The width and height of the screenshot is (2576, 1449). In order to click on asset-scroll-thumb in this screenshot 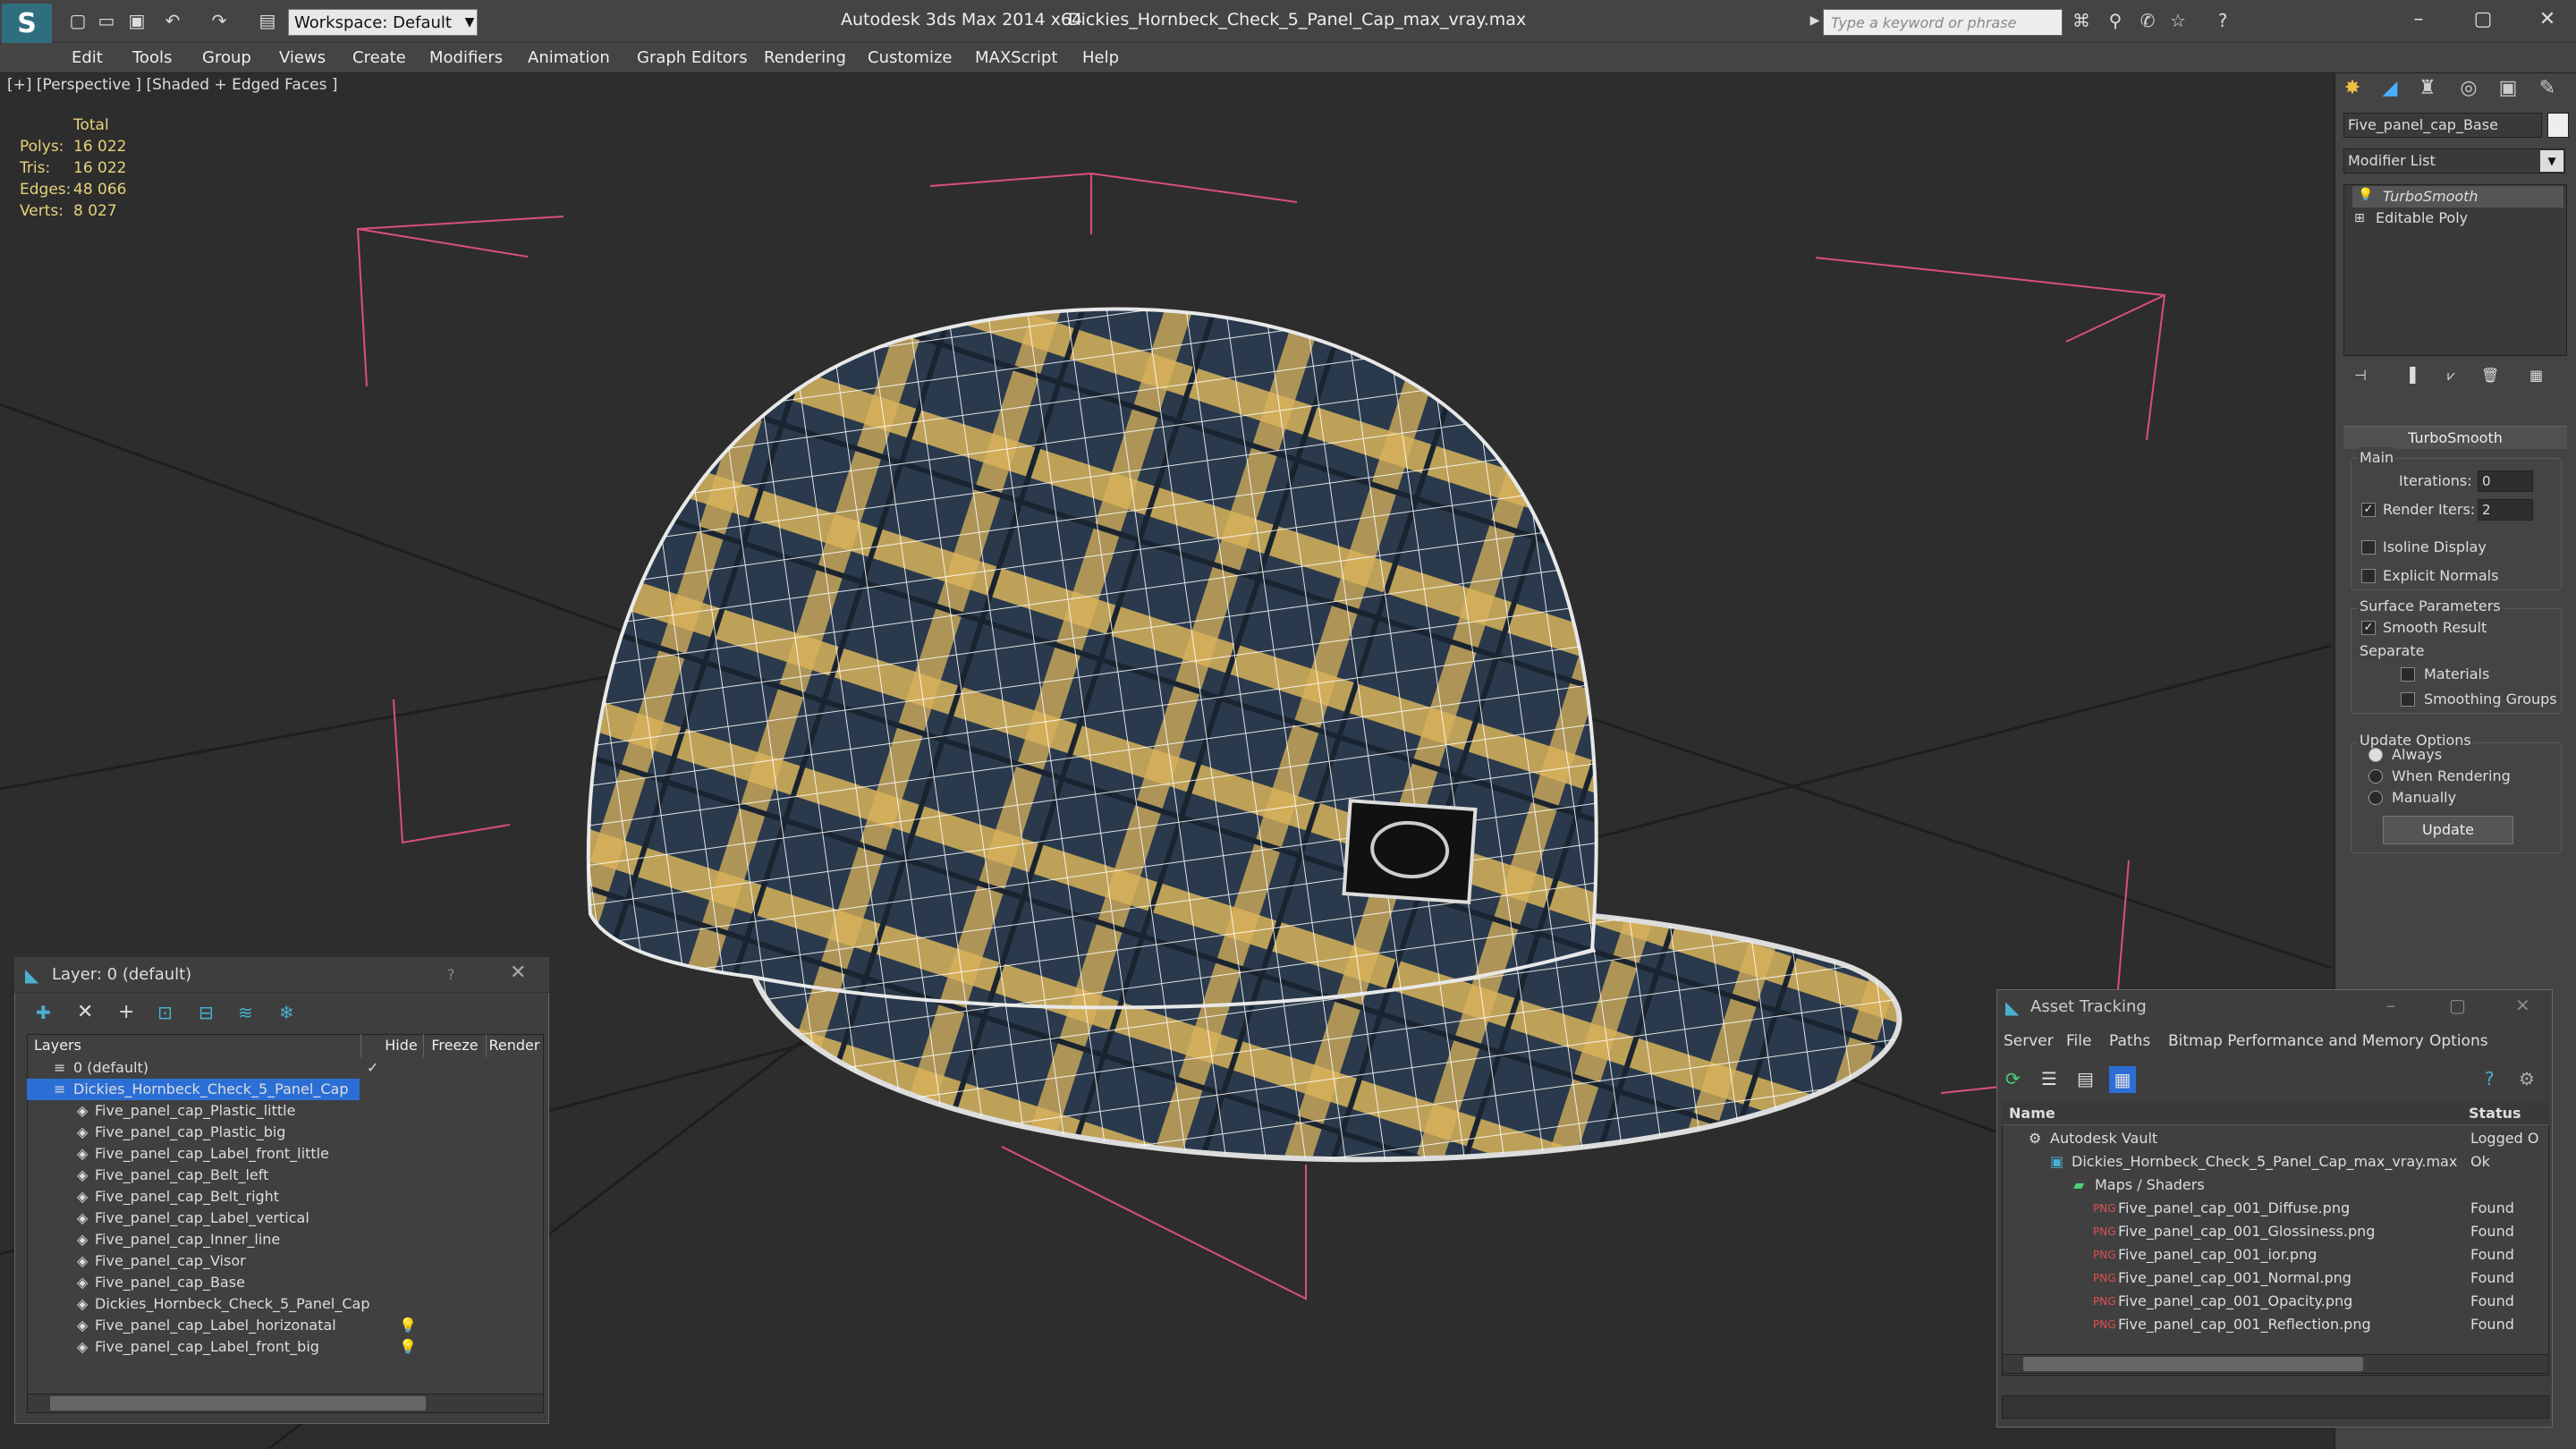, I will do `click(2193, 1364)`.